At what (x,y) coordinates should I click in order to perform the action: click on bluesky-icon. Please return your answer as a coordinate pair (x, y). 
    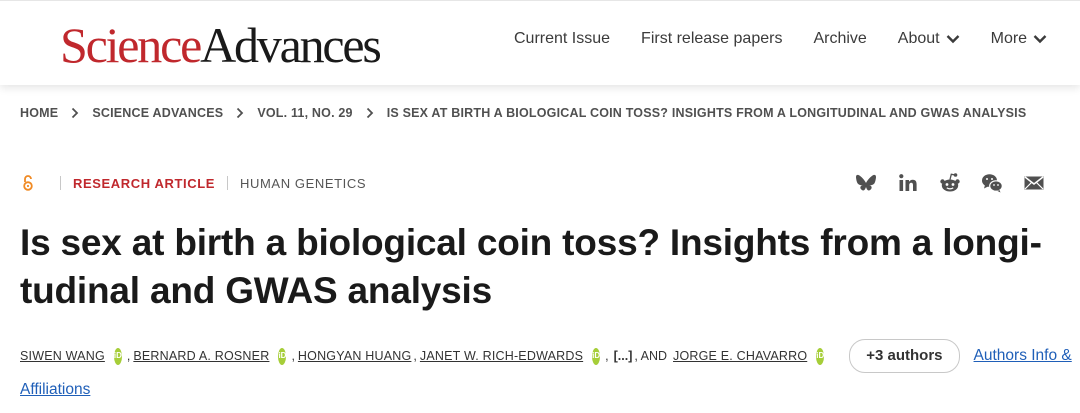
    Looking at the image, I should click on (866, 183).